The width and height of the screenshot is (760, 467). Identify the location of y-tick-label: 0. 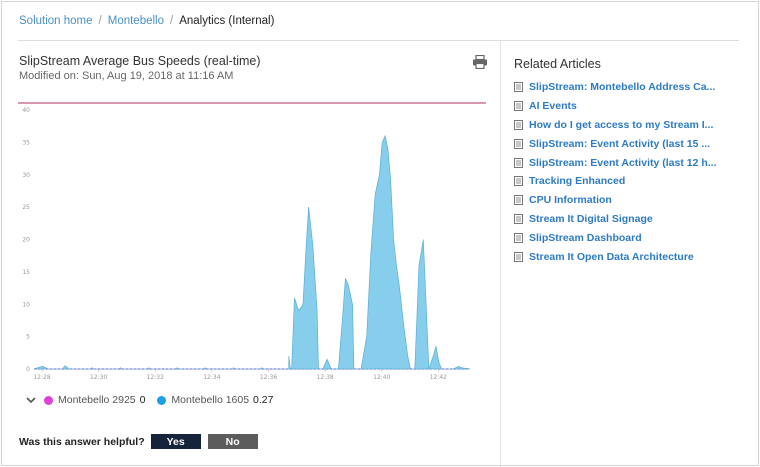
(28, 369).